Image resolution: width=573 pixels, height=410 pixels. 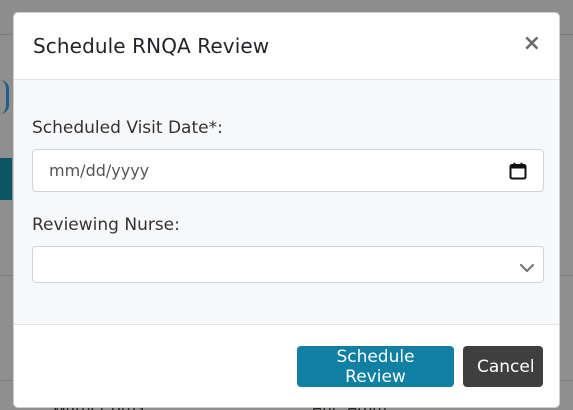 What do you see at coordinates (151, 46) in the screenshot?
I see `modal-title: Schedule RNQA Review` at bounding box center [151, 46].